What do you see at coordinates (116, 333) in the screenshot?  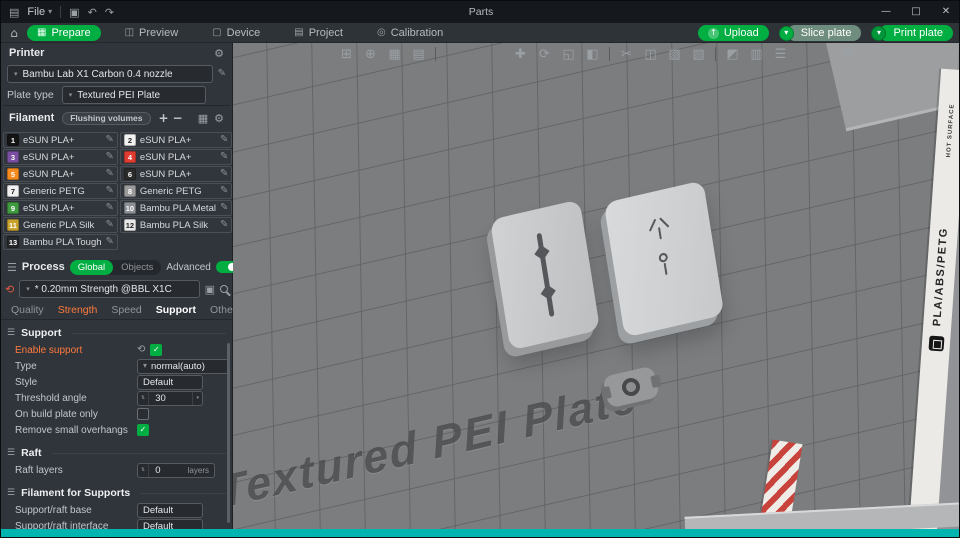 I see `support-group-header: ☰ Support` at bounding box center [116, 333].